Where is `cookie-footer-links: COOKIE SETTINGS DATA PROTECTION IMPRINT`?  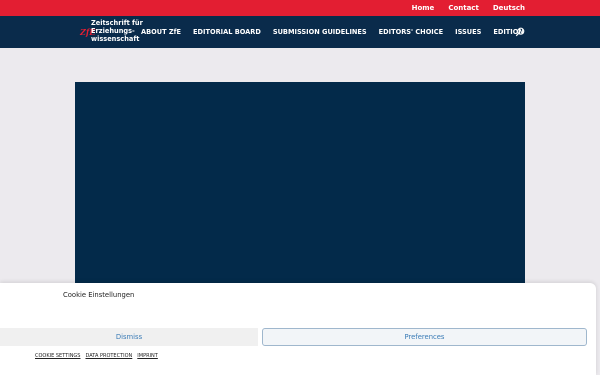 cookie-footer-links: COOKIE SETTINGS DATA PROTECTION IMPRINT is located at coordinates (96, 356).